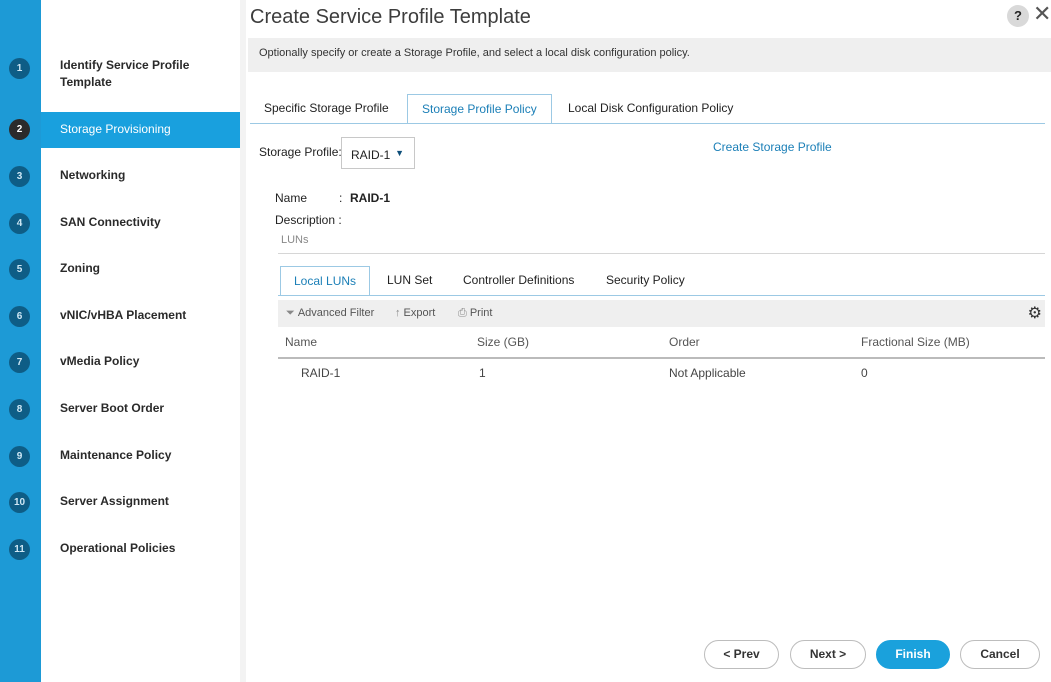 The height and width of the screenshot is (682, 1051). I want to click on step-identify-service-profile-template: 1 Identify Service Profile Template, so click(120, 68).